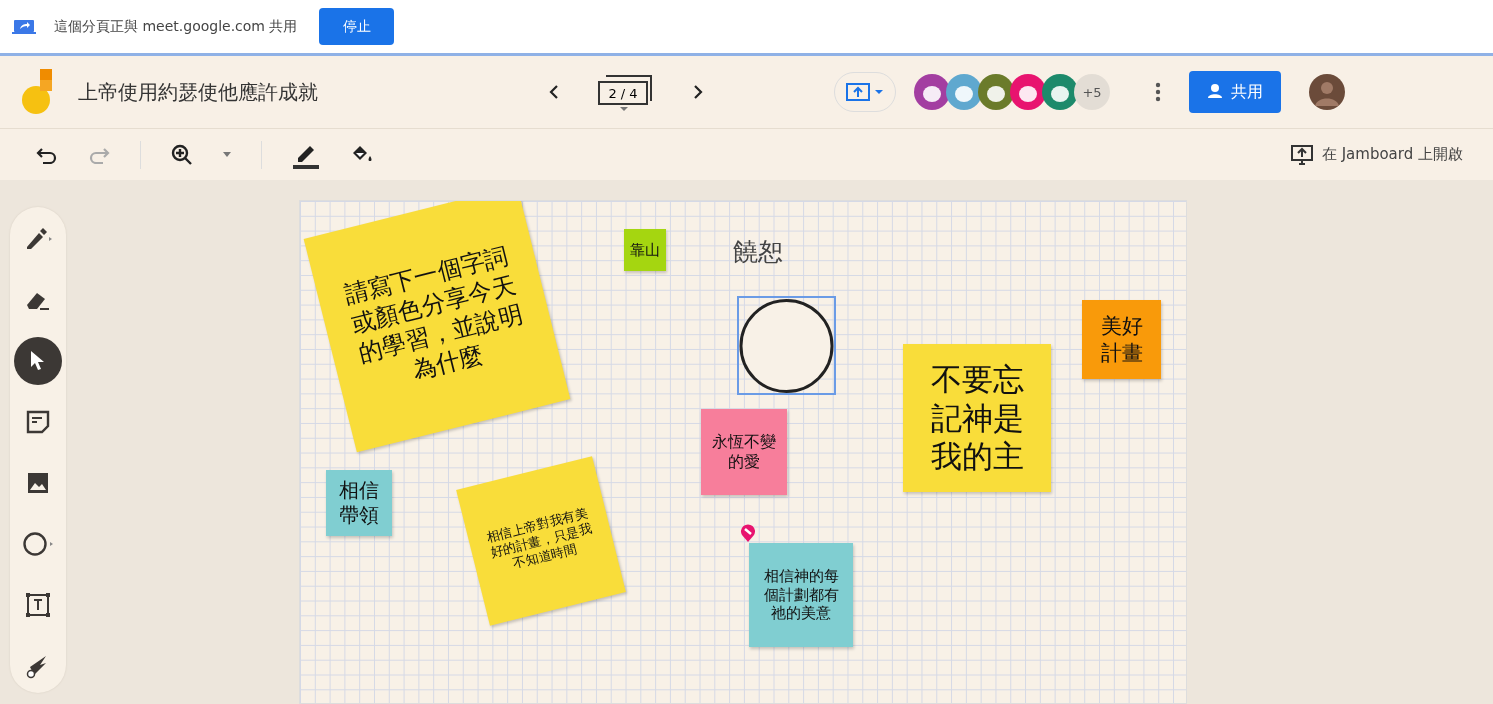 This screenshot has width=1493, height=704. I want to click on text-label: 饒恕, so click(758, 252).